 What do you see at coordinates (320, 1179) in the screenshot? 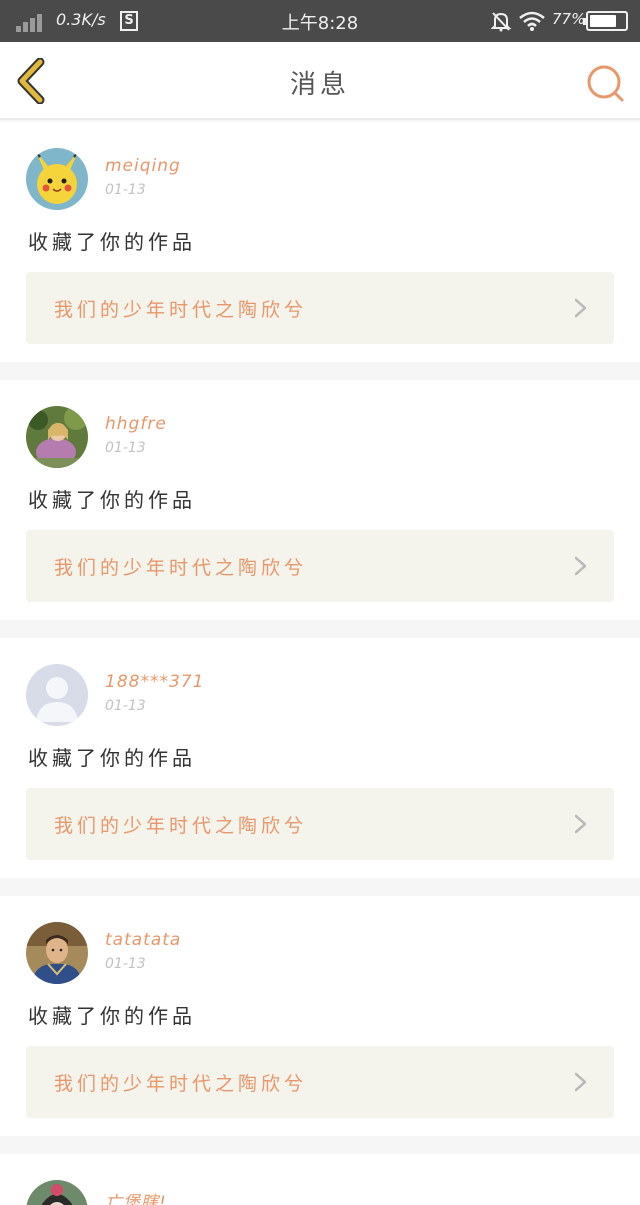
I see `message-card: 亡堡瞎!` at bounding box center [320, 1179].